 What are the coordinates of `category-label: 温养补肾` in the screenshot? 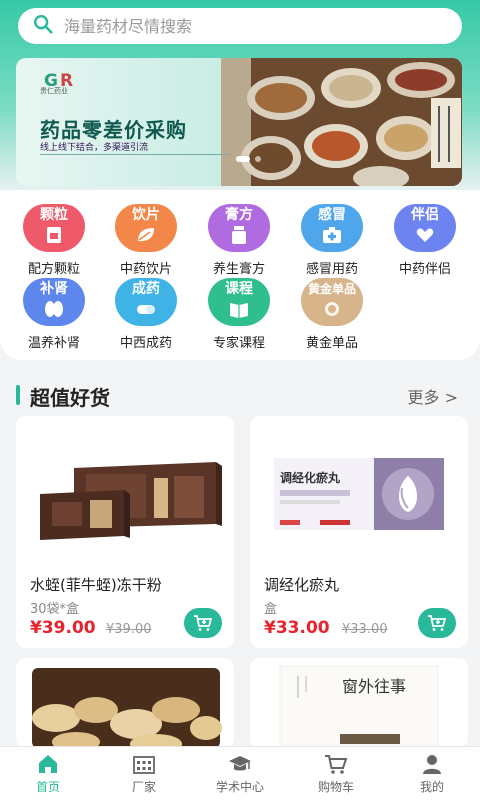 It's located at (53, 343).